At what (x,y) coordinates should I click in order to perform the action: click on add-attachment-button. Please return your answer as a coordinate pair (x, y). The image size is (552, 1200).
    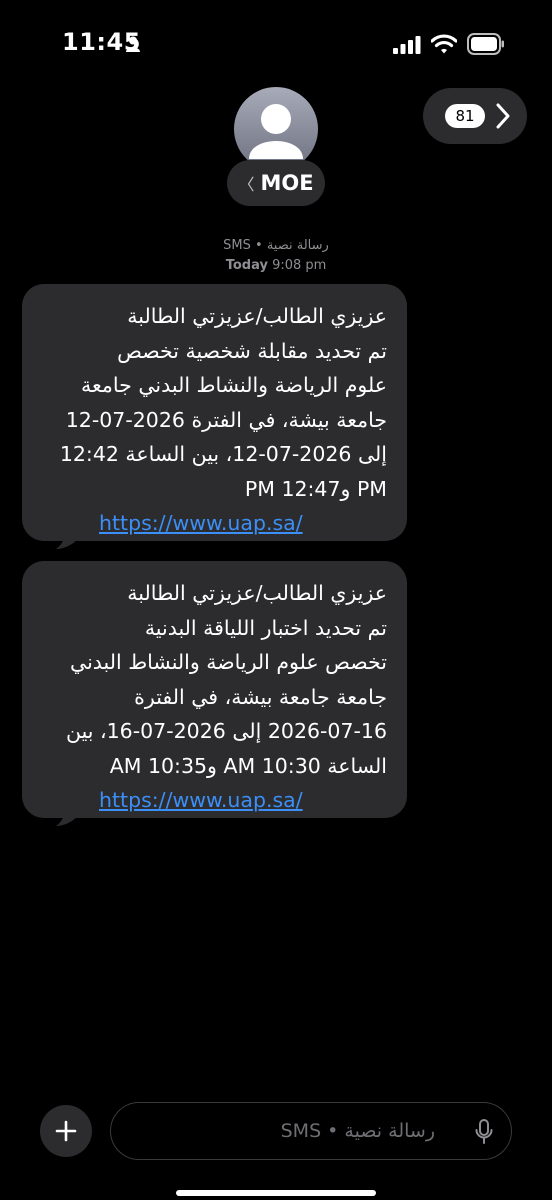
    Looking at the image, I should click on (66, 1131).